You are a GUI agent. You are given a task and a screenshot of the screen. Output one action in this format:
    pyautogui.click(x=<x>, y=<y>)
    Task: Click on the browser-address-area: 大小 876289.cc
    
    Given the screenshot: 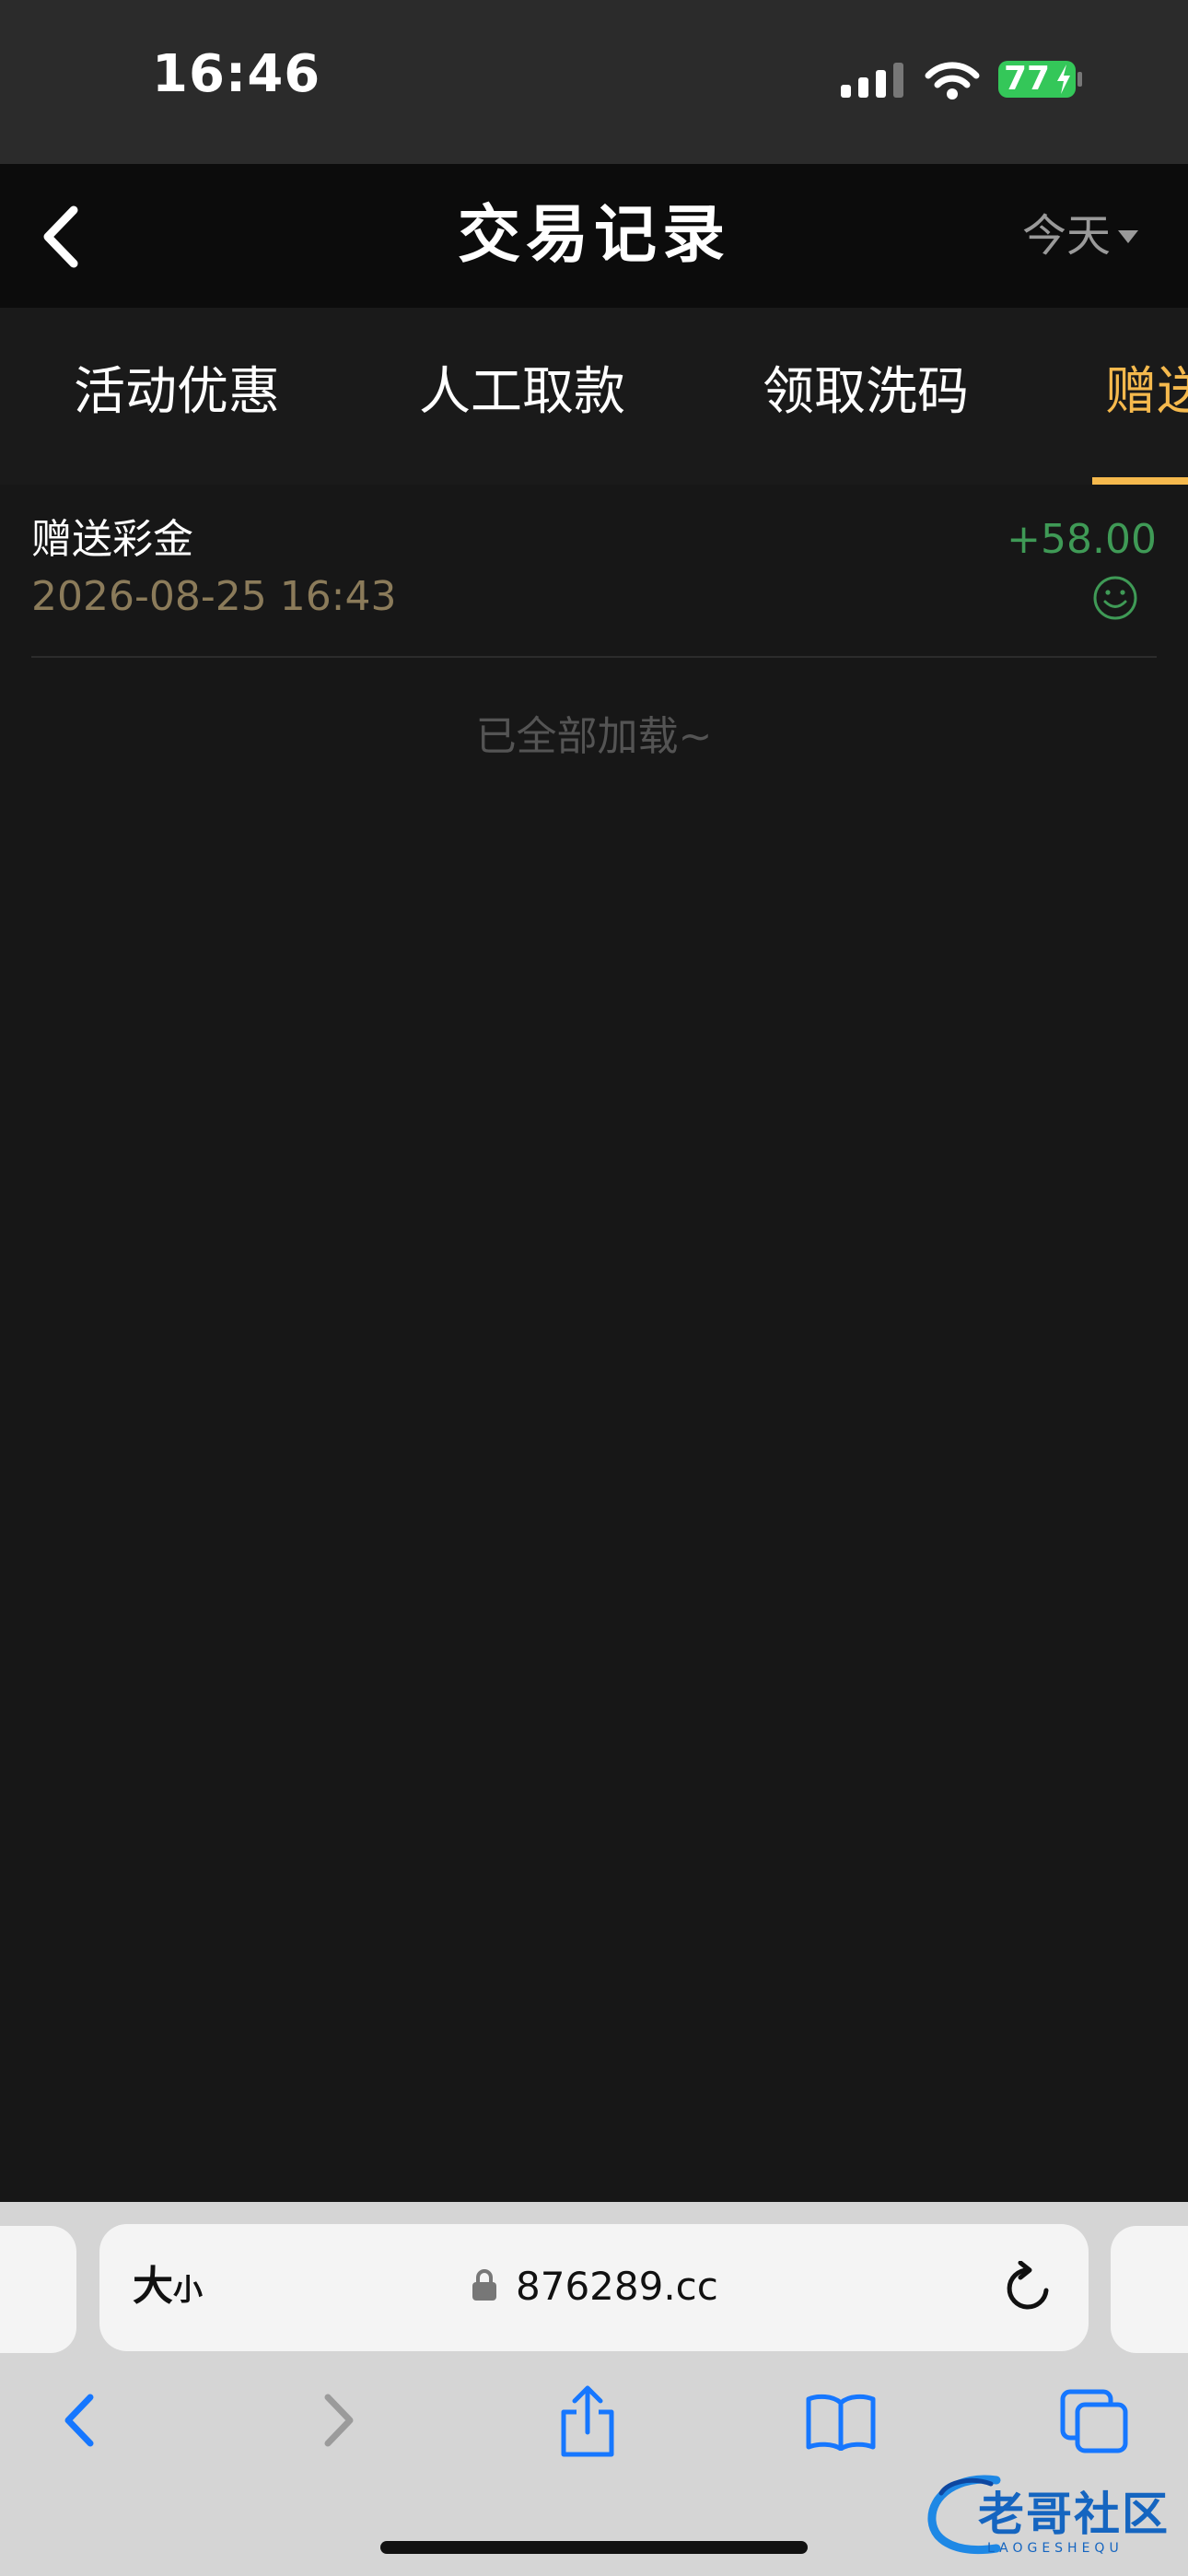 What is the action you would take?
    pyautogui.click(x=594, y=2280)
    